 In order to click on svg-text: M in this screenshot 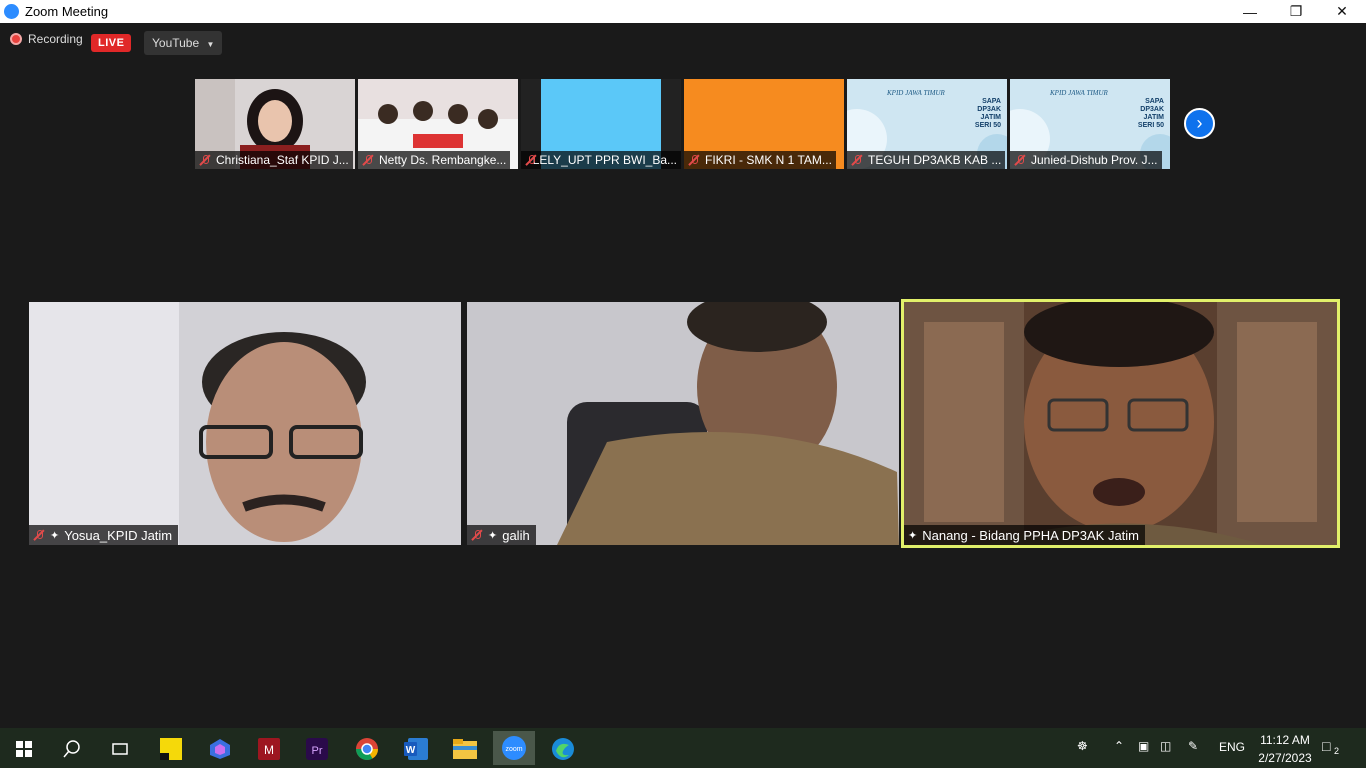, I will do `click(269, 750)`.